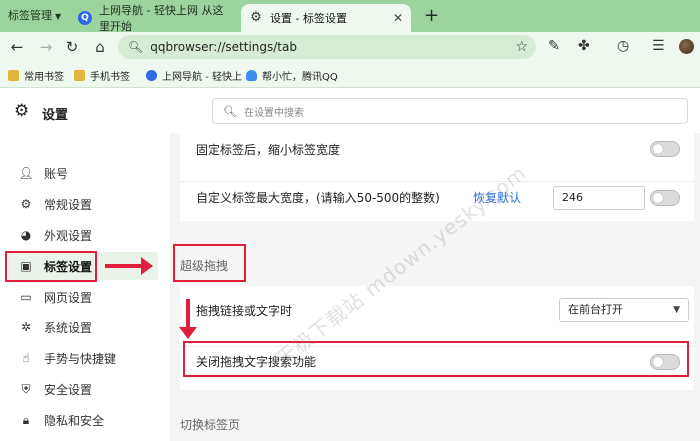  I want to click on max-width-label: 自定义标签最大宽度，(请输入50-500的整数), so click(318, 198).